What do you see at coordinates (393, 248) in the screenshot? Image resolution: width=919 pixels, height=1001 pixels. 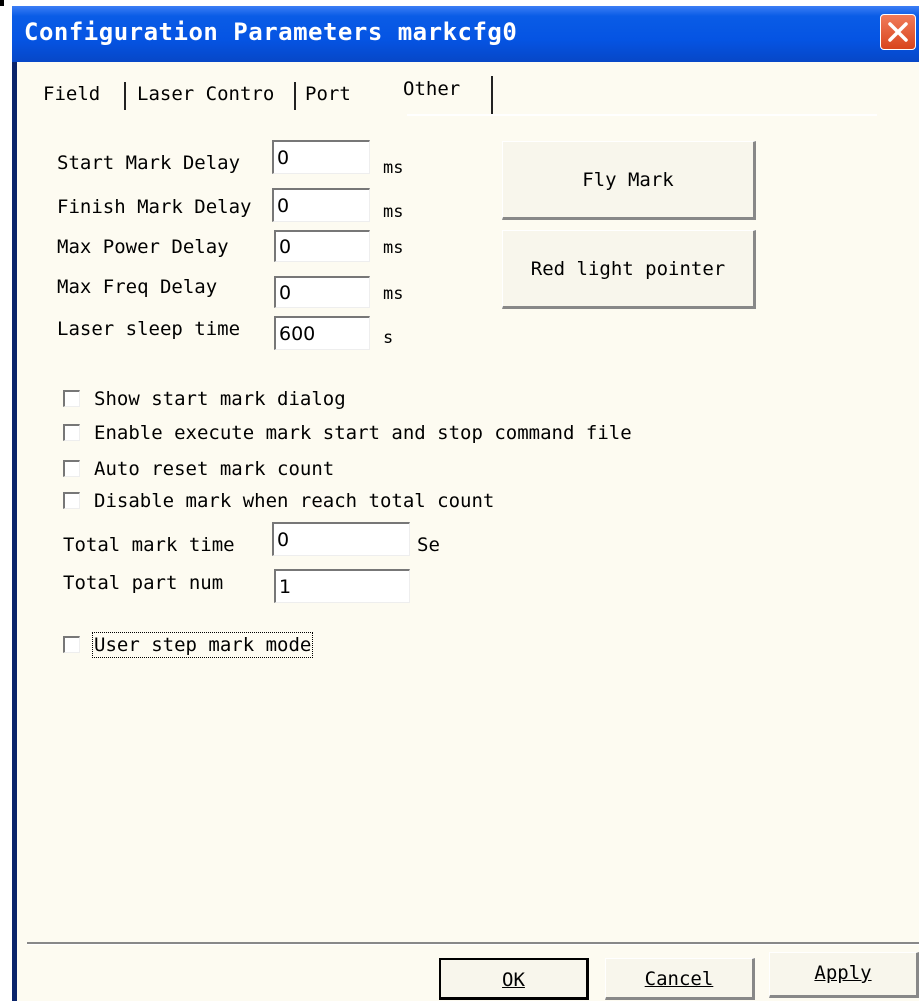 I see `max-power-delay-unit: ms` at bounding box center [393, 248].